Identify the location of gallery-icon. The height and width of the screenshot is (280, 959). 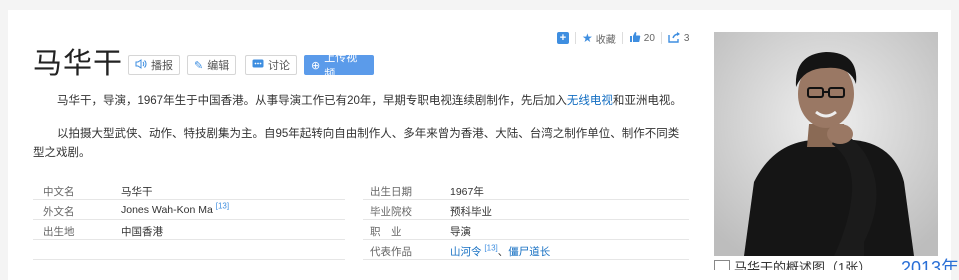
(722, 265).